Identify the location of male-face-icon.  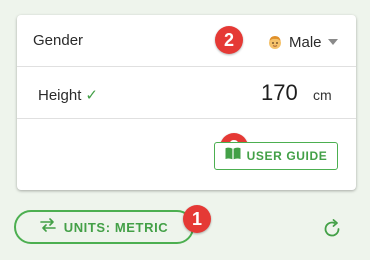
(275, 42).